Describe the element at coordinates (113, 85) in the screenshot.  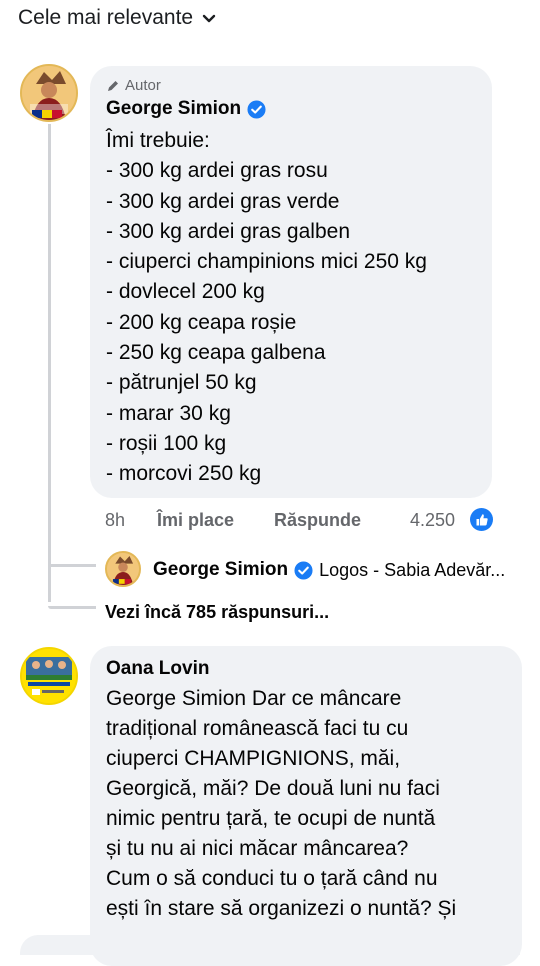
I see `pencil-icon` at that location.